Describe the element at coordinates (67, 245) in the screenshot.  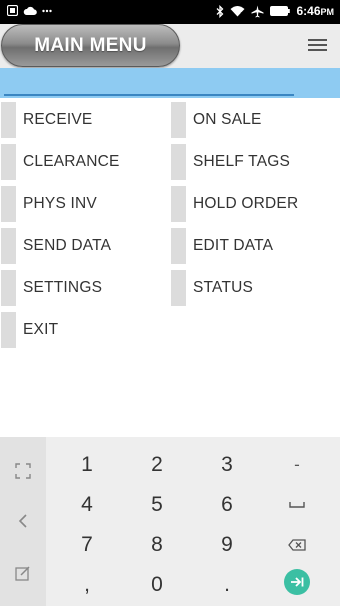
I see `menu-item-label: SEND DATA` at that location.